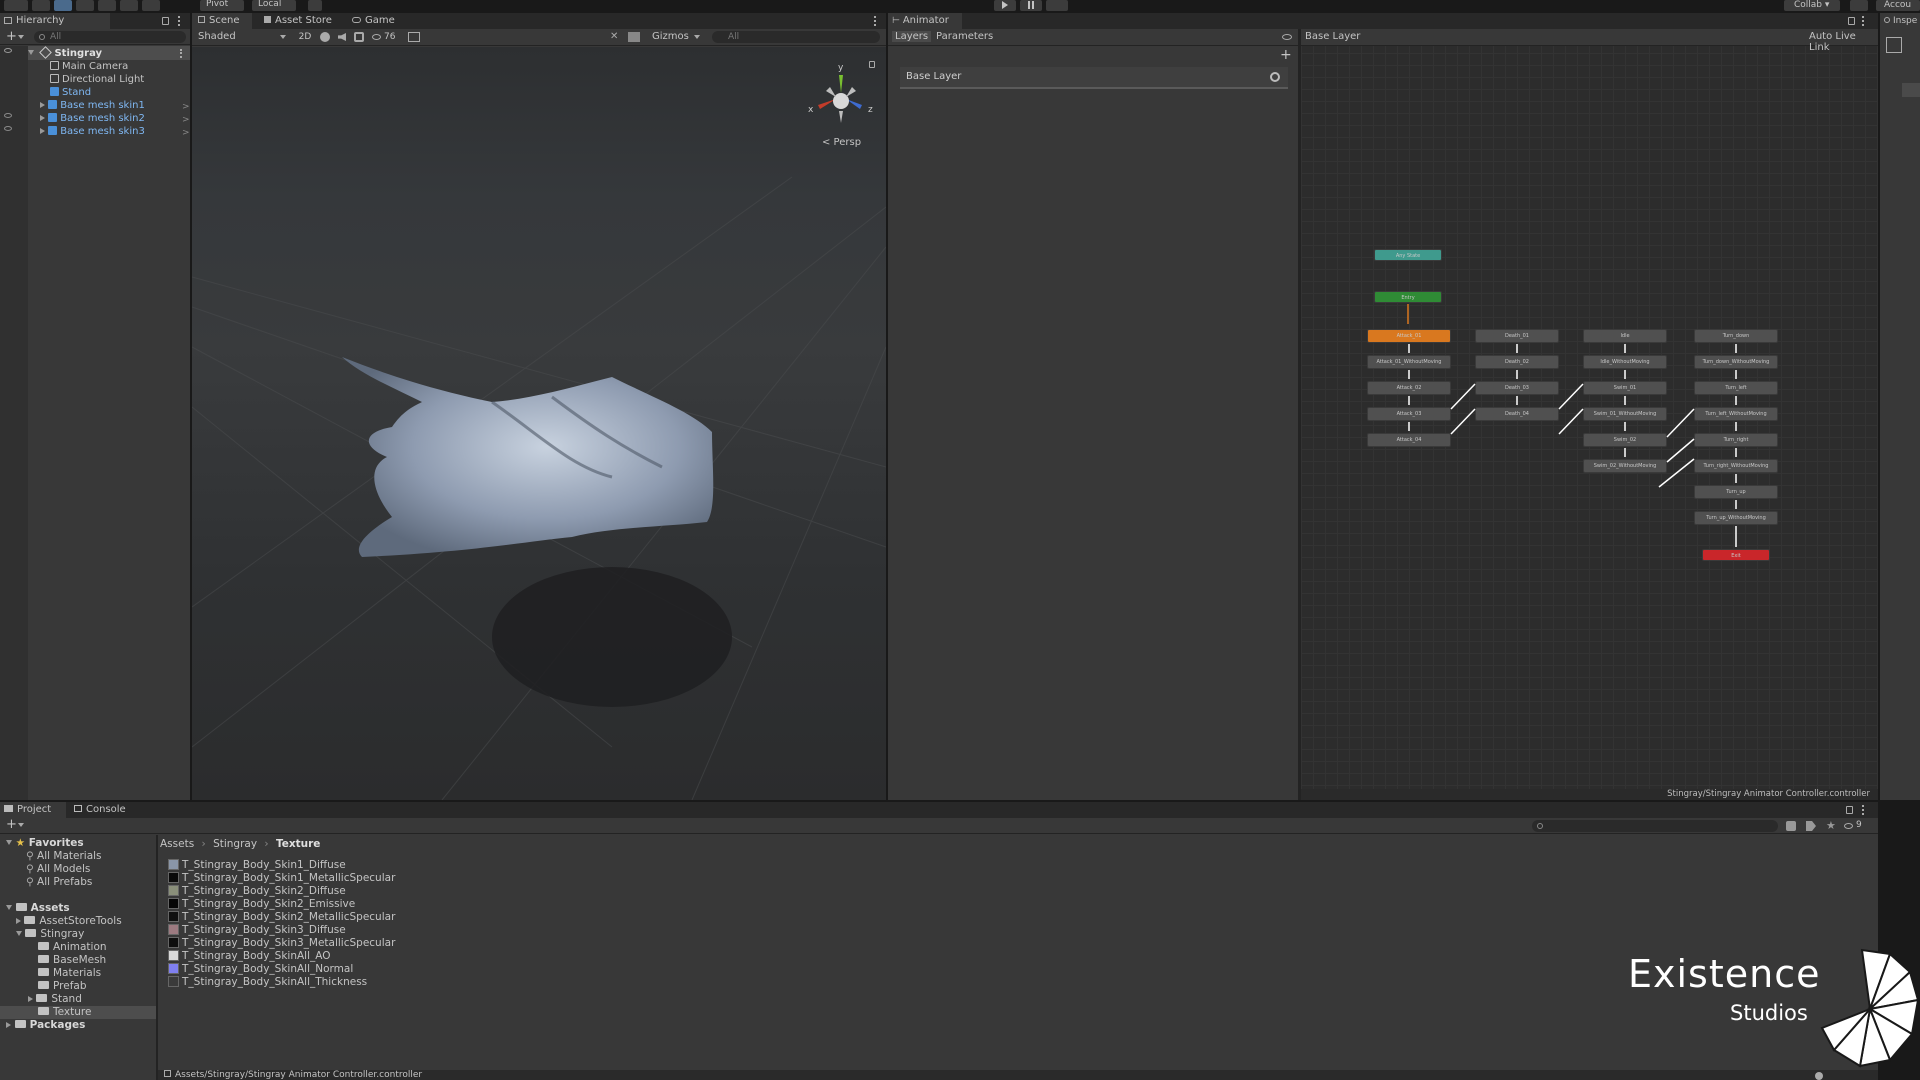 The width and height of the screenshot is (1920, 1080). What do you see at coordinates (1625, 336) in the screenshot?
I see `animator-state: Idle` at bounding box center [1625, 336].